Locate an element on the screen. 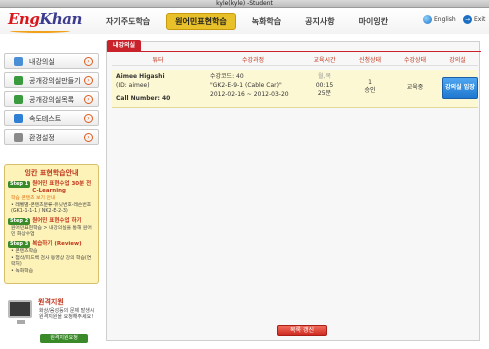 This screenshot has width=489, height=349. monitor-icon is located at coordinates (20, 312).